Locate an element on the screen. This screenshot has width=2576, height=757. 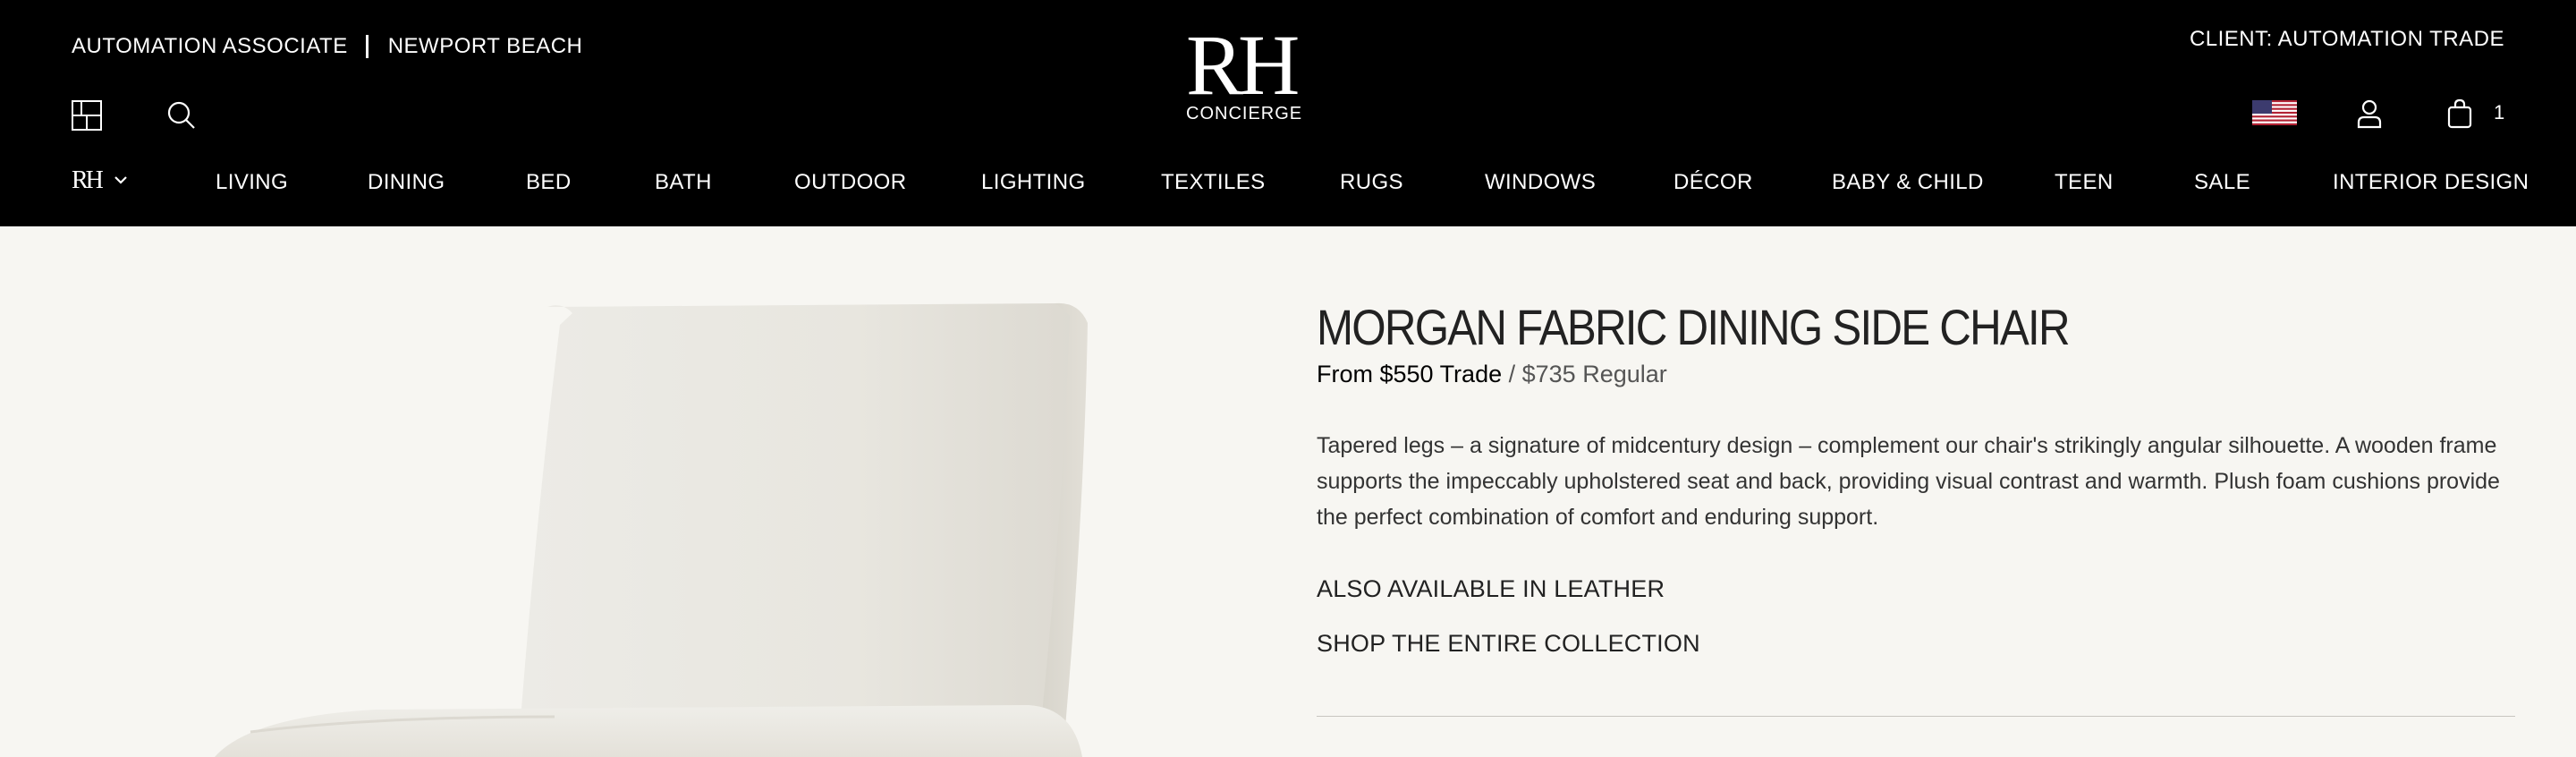
nav-item-bath: BATH is located at coordinates (683, 182).